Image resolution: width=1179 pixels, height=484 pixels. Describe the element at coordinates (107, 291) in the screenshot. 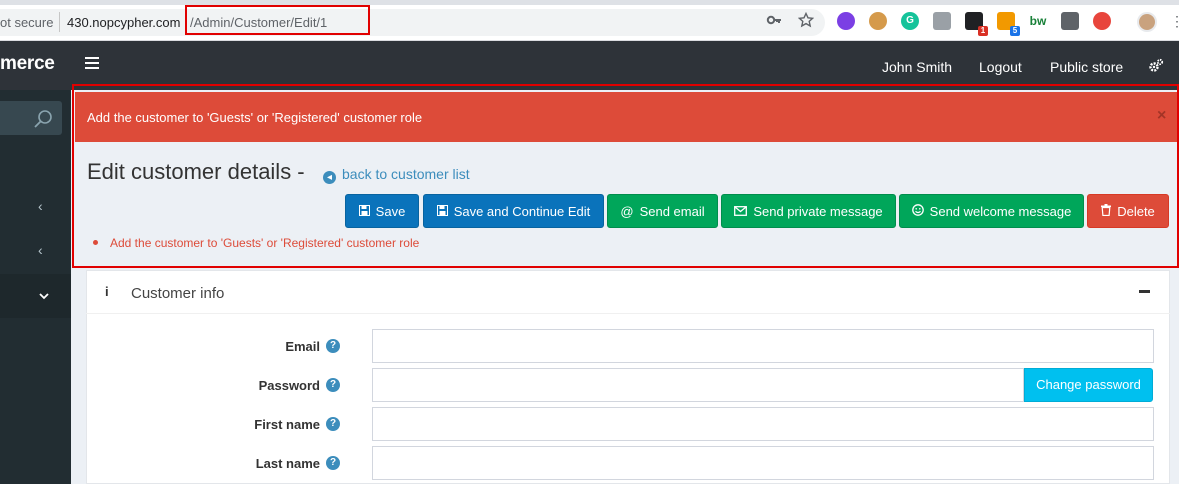

I see `info-icon: i` at that location.